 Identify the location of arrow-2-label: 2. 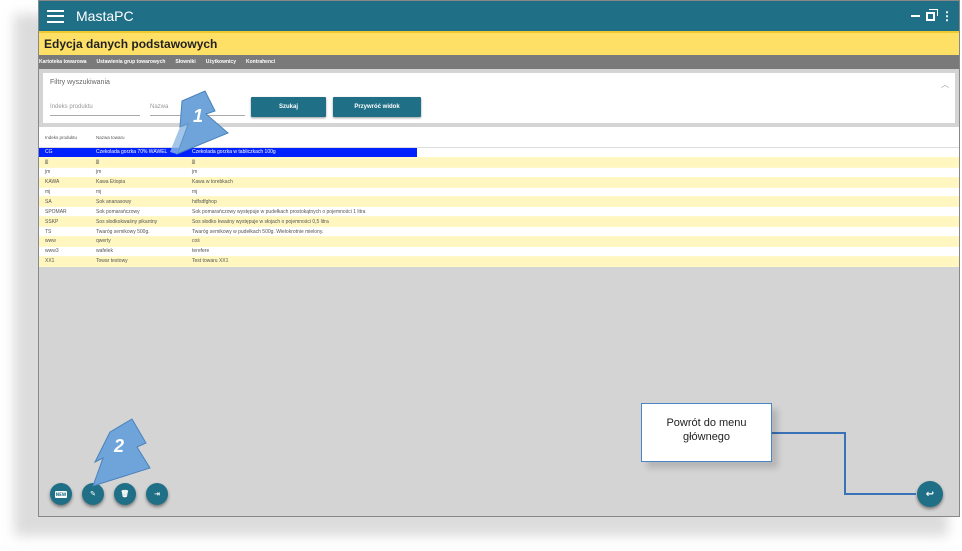
(118, 446).